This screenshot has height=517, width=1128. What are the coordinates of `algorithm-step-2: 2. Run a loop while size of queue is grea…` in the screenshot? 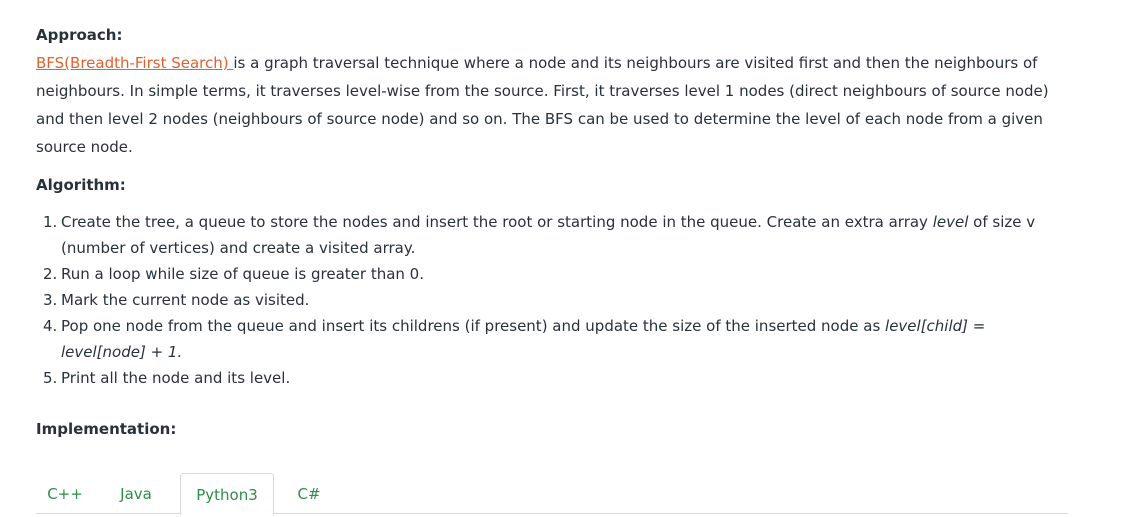 It's located at (536, 274).